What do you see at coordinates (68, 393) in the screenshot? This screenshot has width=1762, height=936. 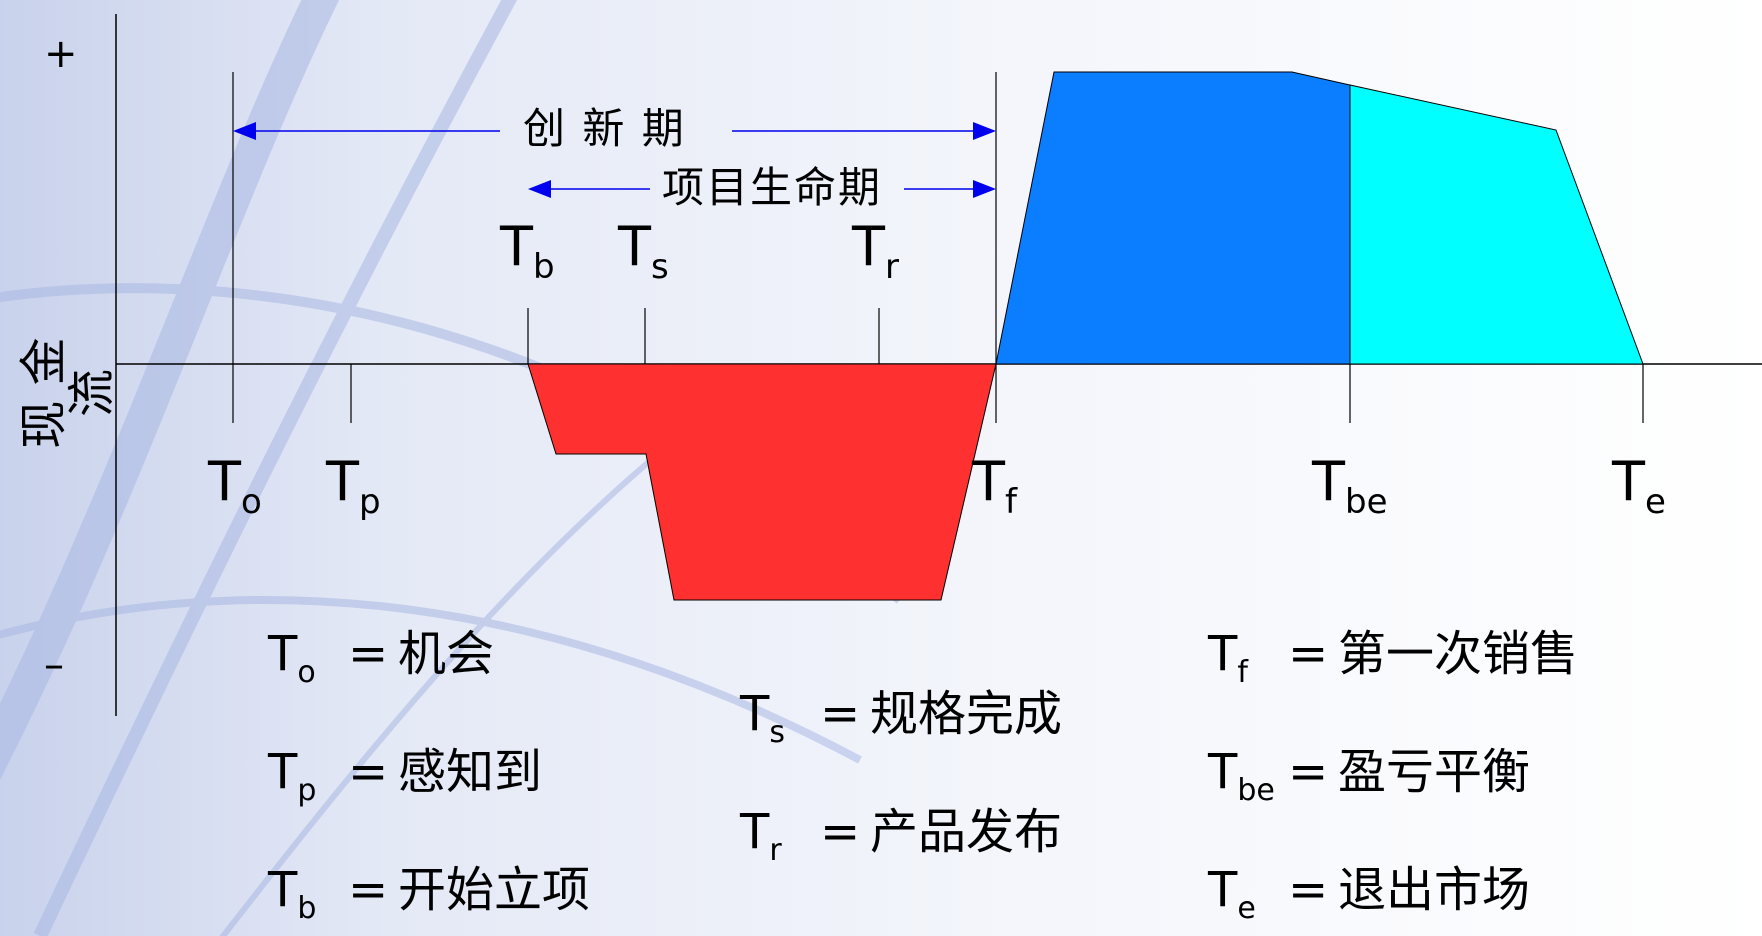 I see `y-axis-label: 现 金 流` at bounding box center [68, 393].